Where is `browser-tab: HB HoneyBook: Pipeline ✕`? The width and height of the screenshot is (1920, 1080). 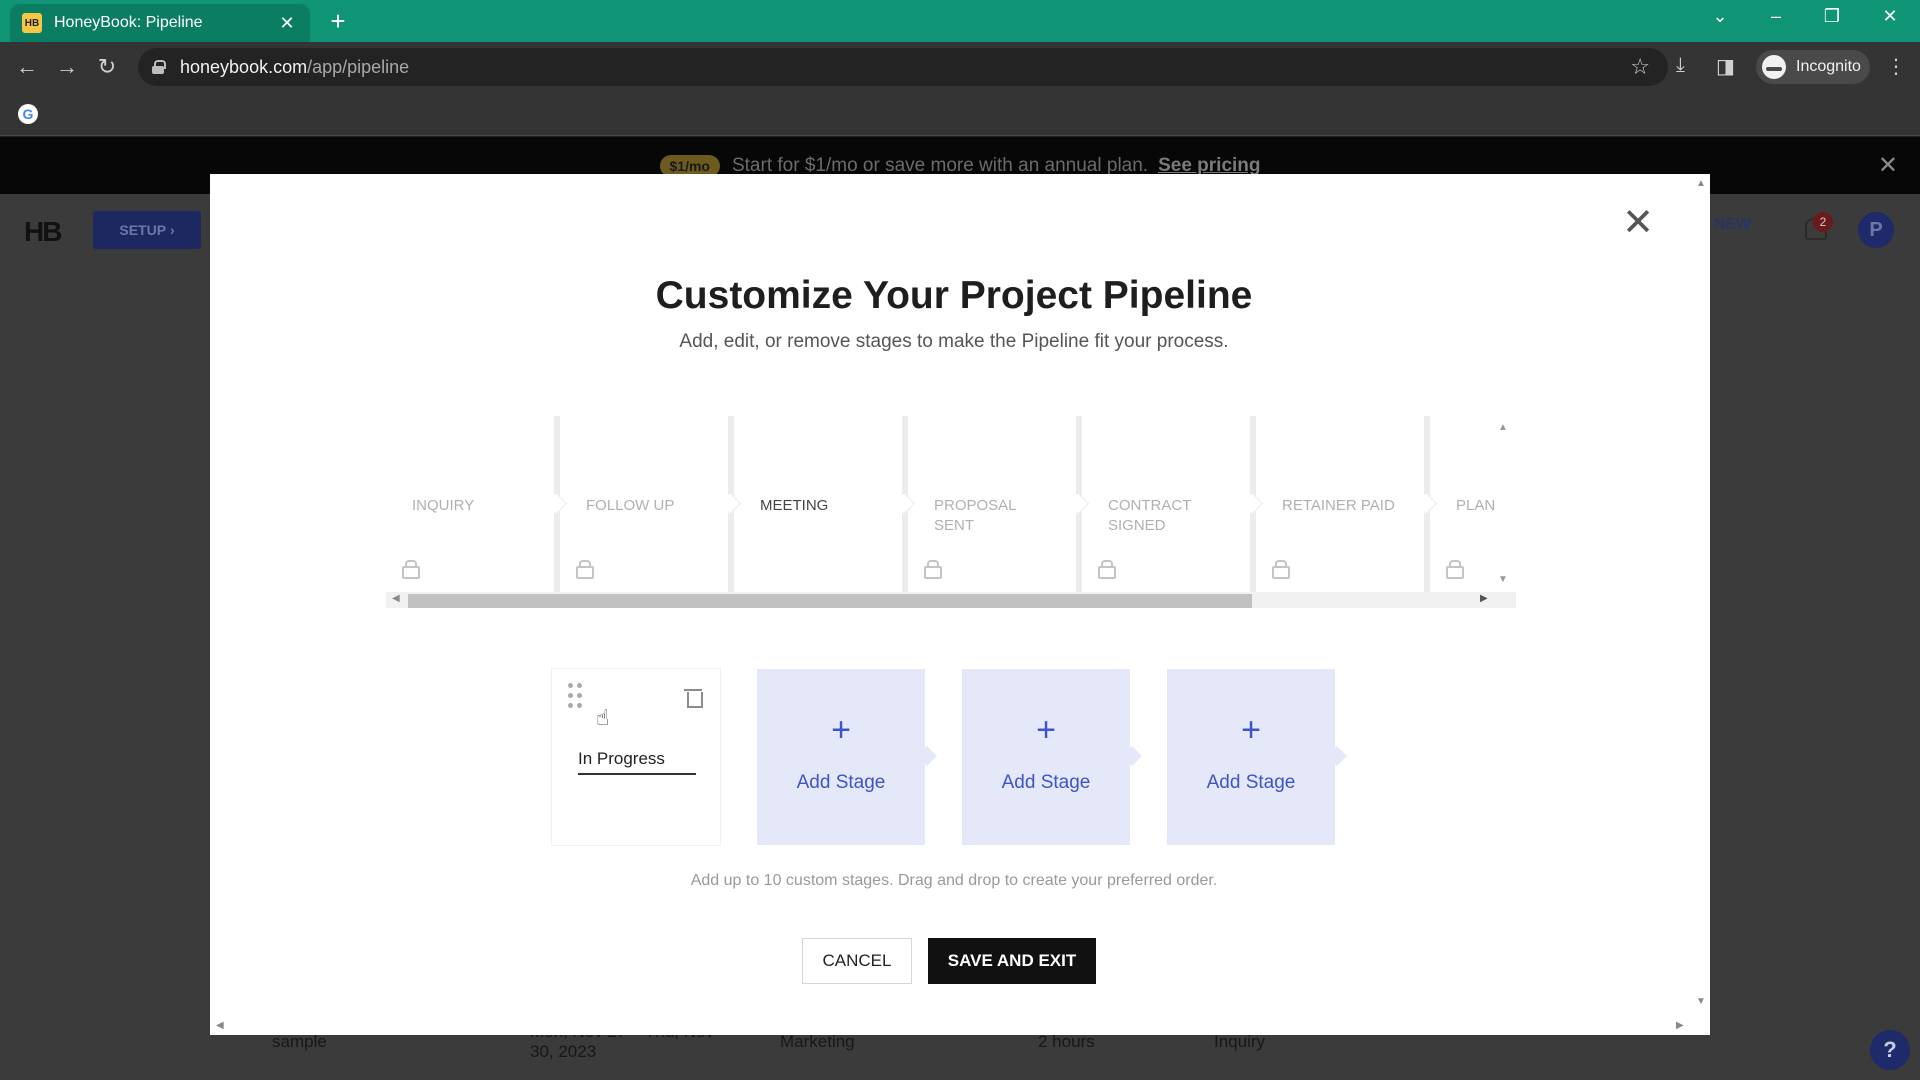
browser-tab: HB HoneyBook: Pipeline ✕ is located at coordinates (160, 23).